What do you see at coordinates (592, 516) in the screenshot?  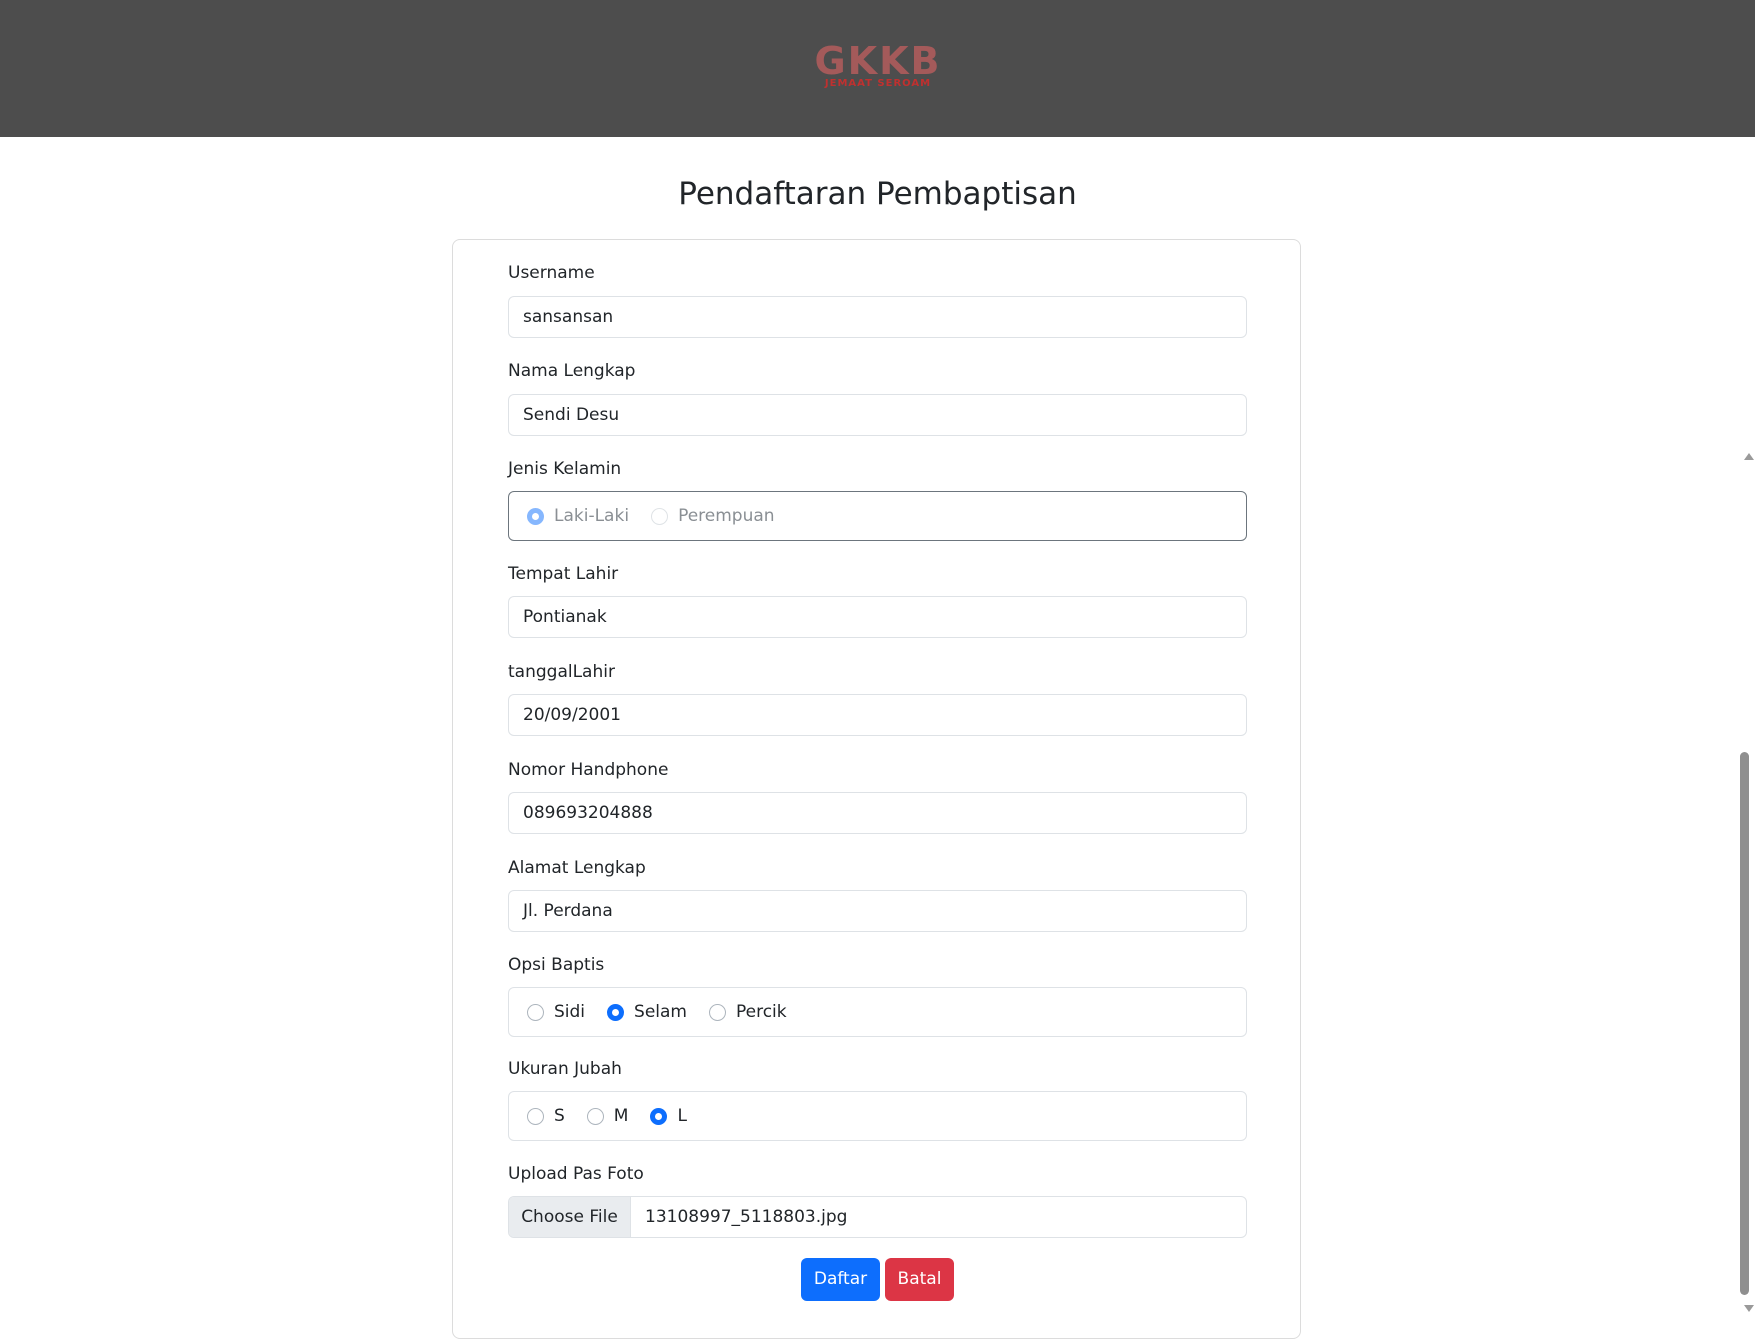 I see `gender-option-label: Laki-Laki` at bounding box center [592, 516].